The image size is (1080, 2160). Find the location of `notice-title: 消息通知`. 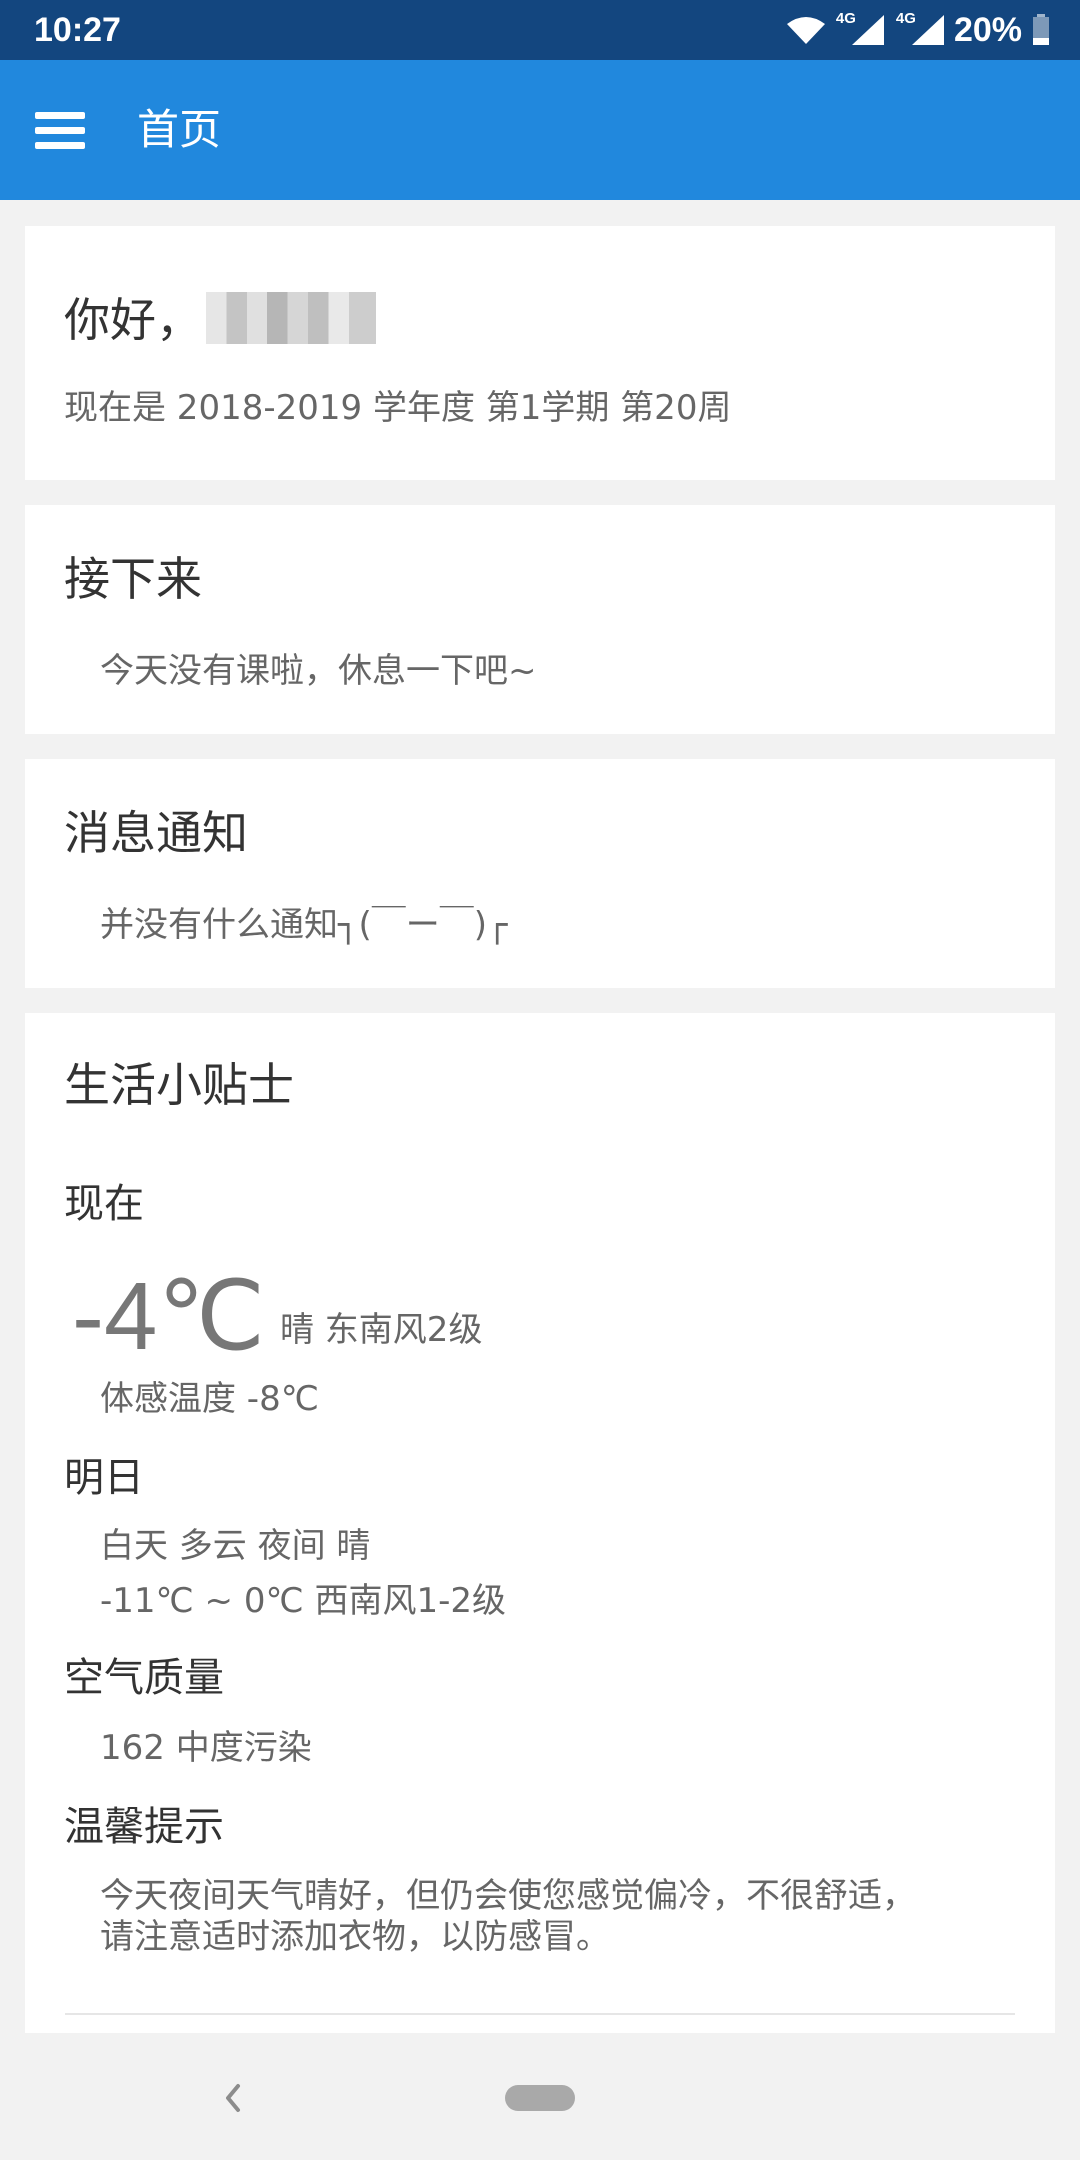

notice-title: 消息通知 is located at coordinates (156, 833).